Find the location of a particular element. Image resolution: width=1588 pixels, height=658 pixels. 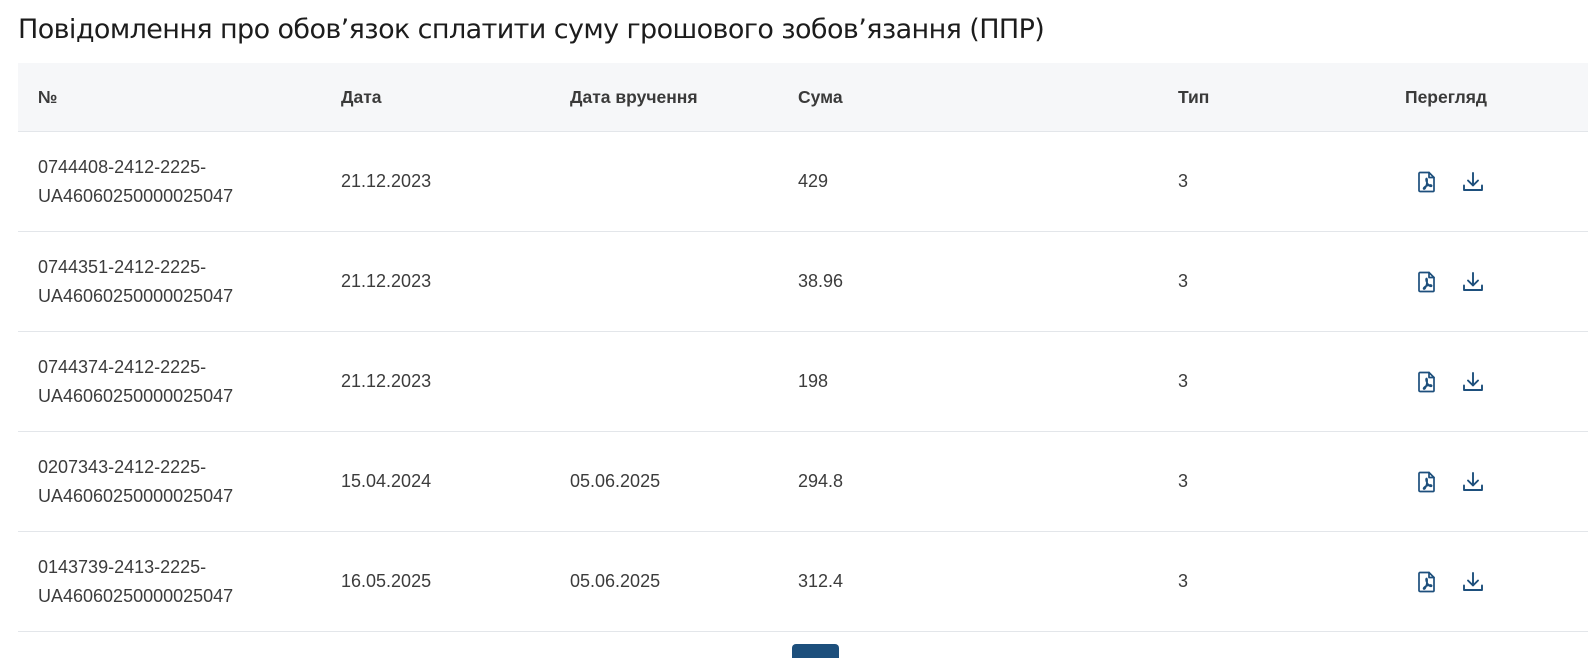

pagination-current-page-button is located at coordinates (815, 651).